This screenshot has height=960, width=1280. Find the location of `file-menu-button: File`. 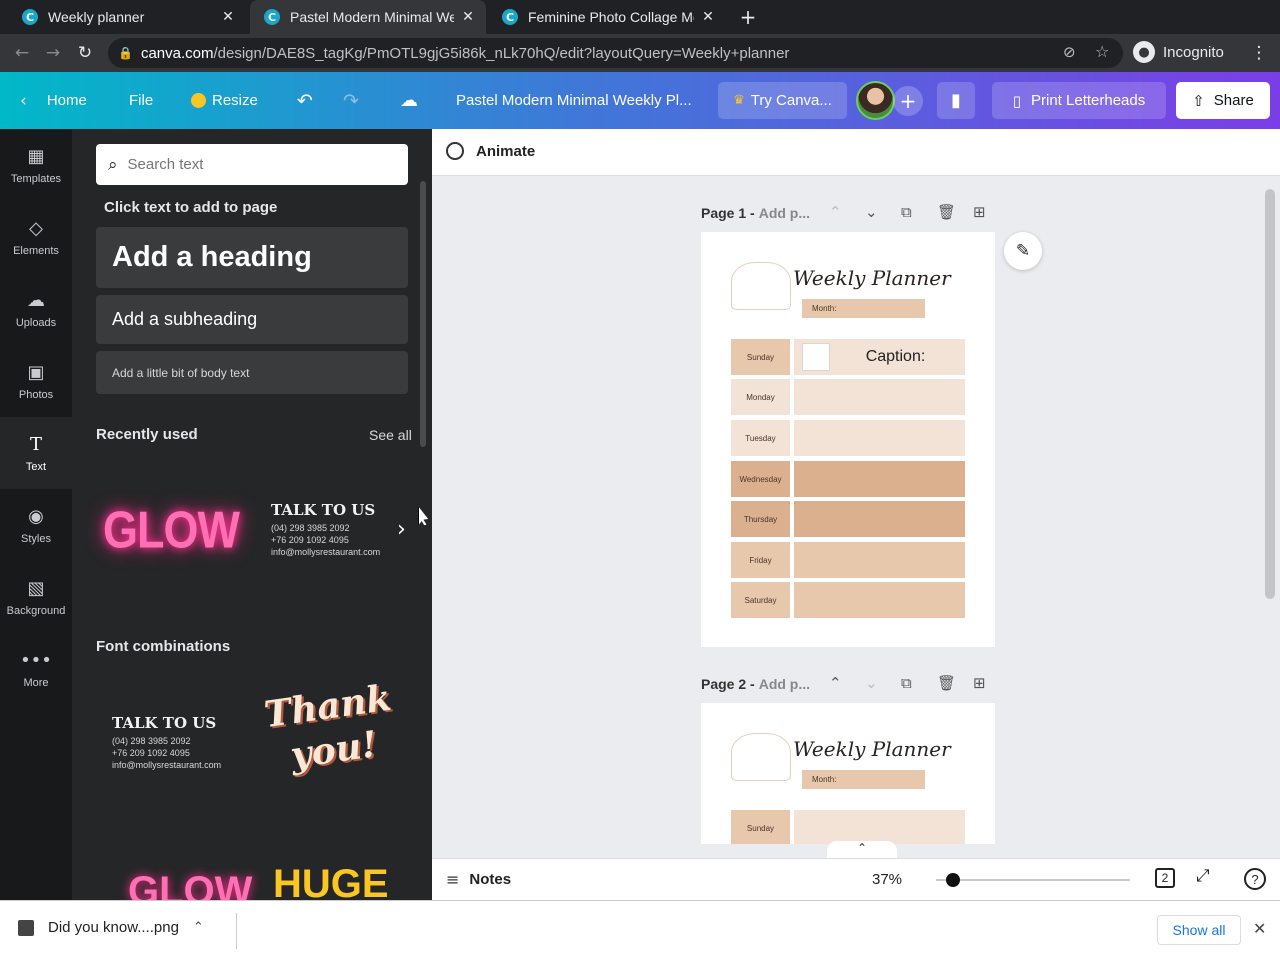

file-menu-button: File is located at coordinates (141, 100).